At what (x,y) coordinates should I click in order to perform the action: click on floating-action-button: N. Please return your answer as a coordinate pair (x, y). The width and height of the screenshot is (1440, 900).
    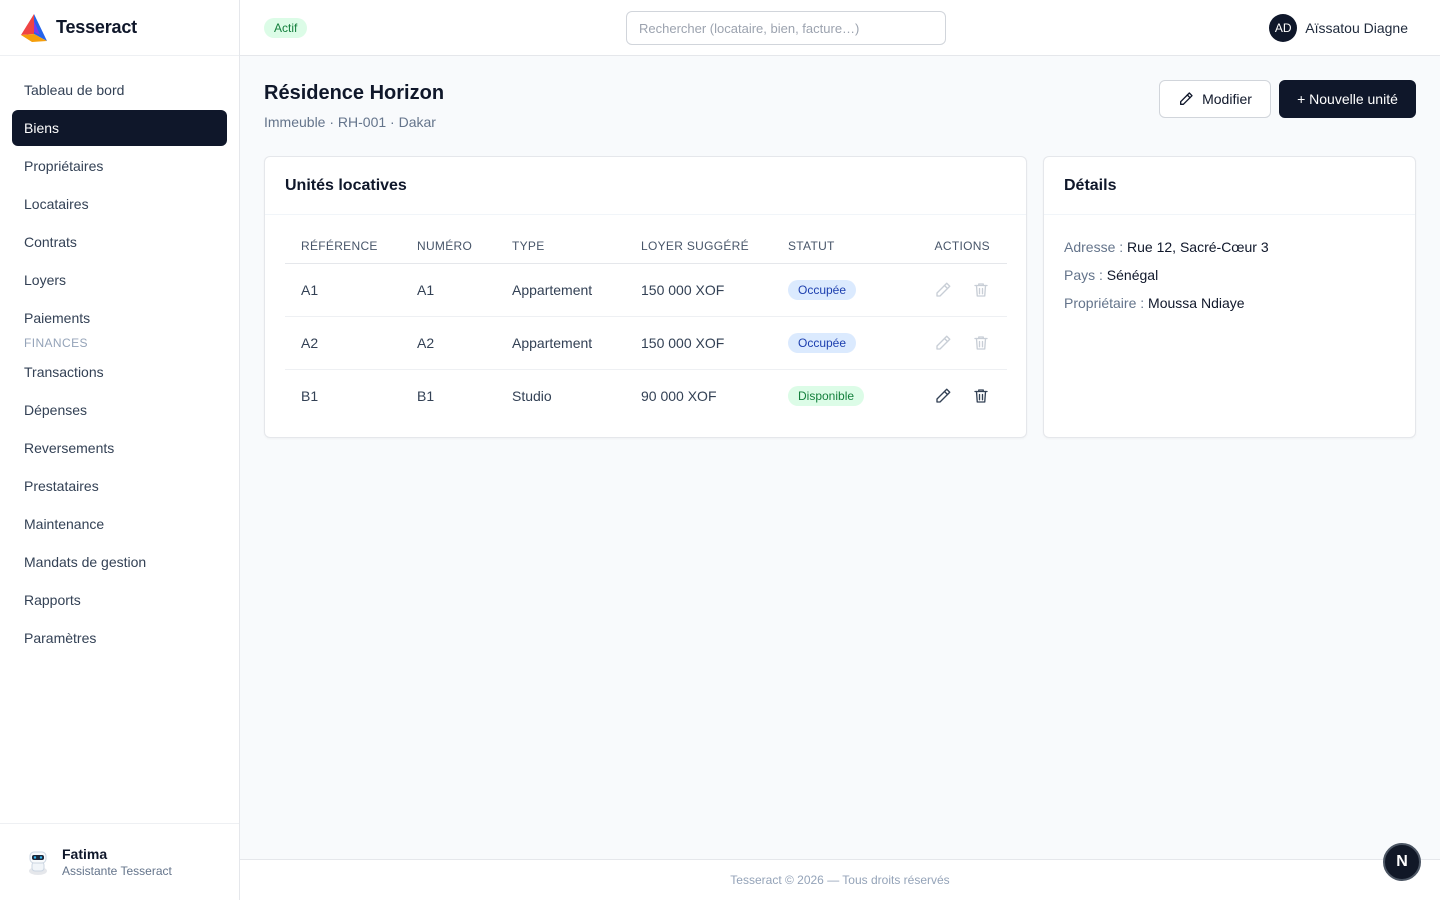
    Looking at the image, I should click on (1402, 862).